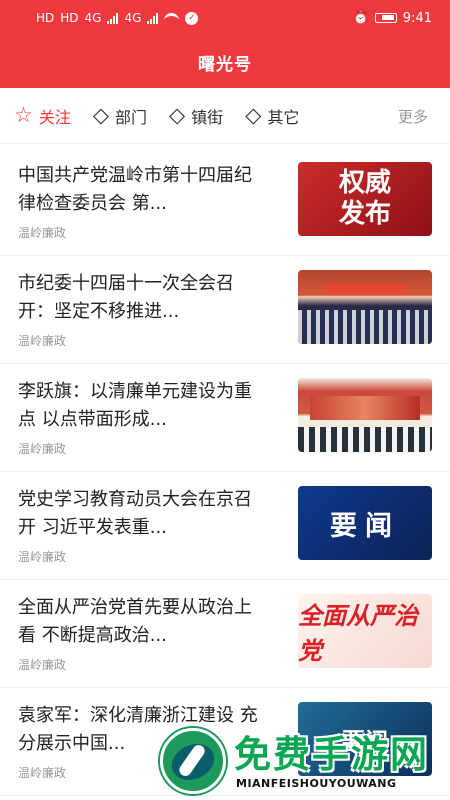  What do you see at coordinates (316, 783) in the screenshot?
I see `watermark-subtitle: MIANFEISHOUYOUWANG` at bounding box center [316, 783].